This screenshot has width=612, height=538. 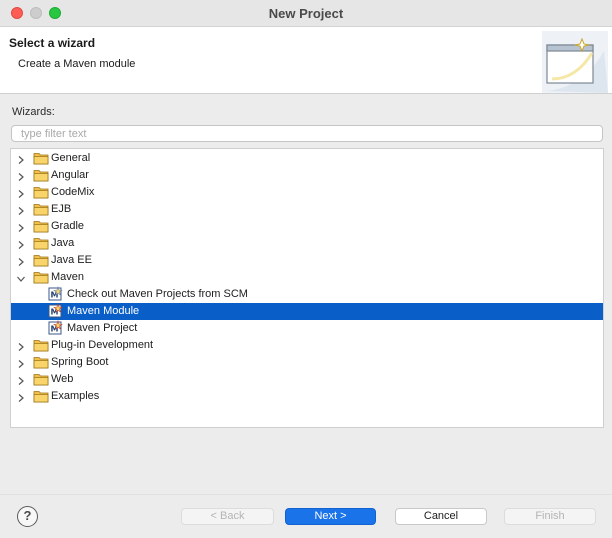 What do you see at coordinates (307, 328) in the screenshot?
I see `tree-item: M Maven Project` at bounding box center [307, 328].